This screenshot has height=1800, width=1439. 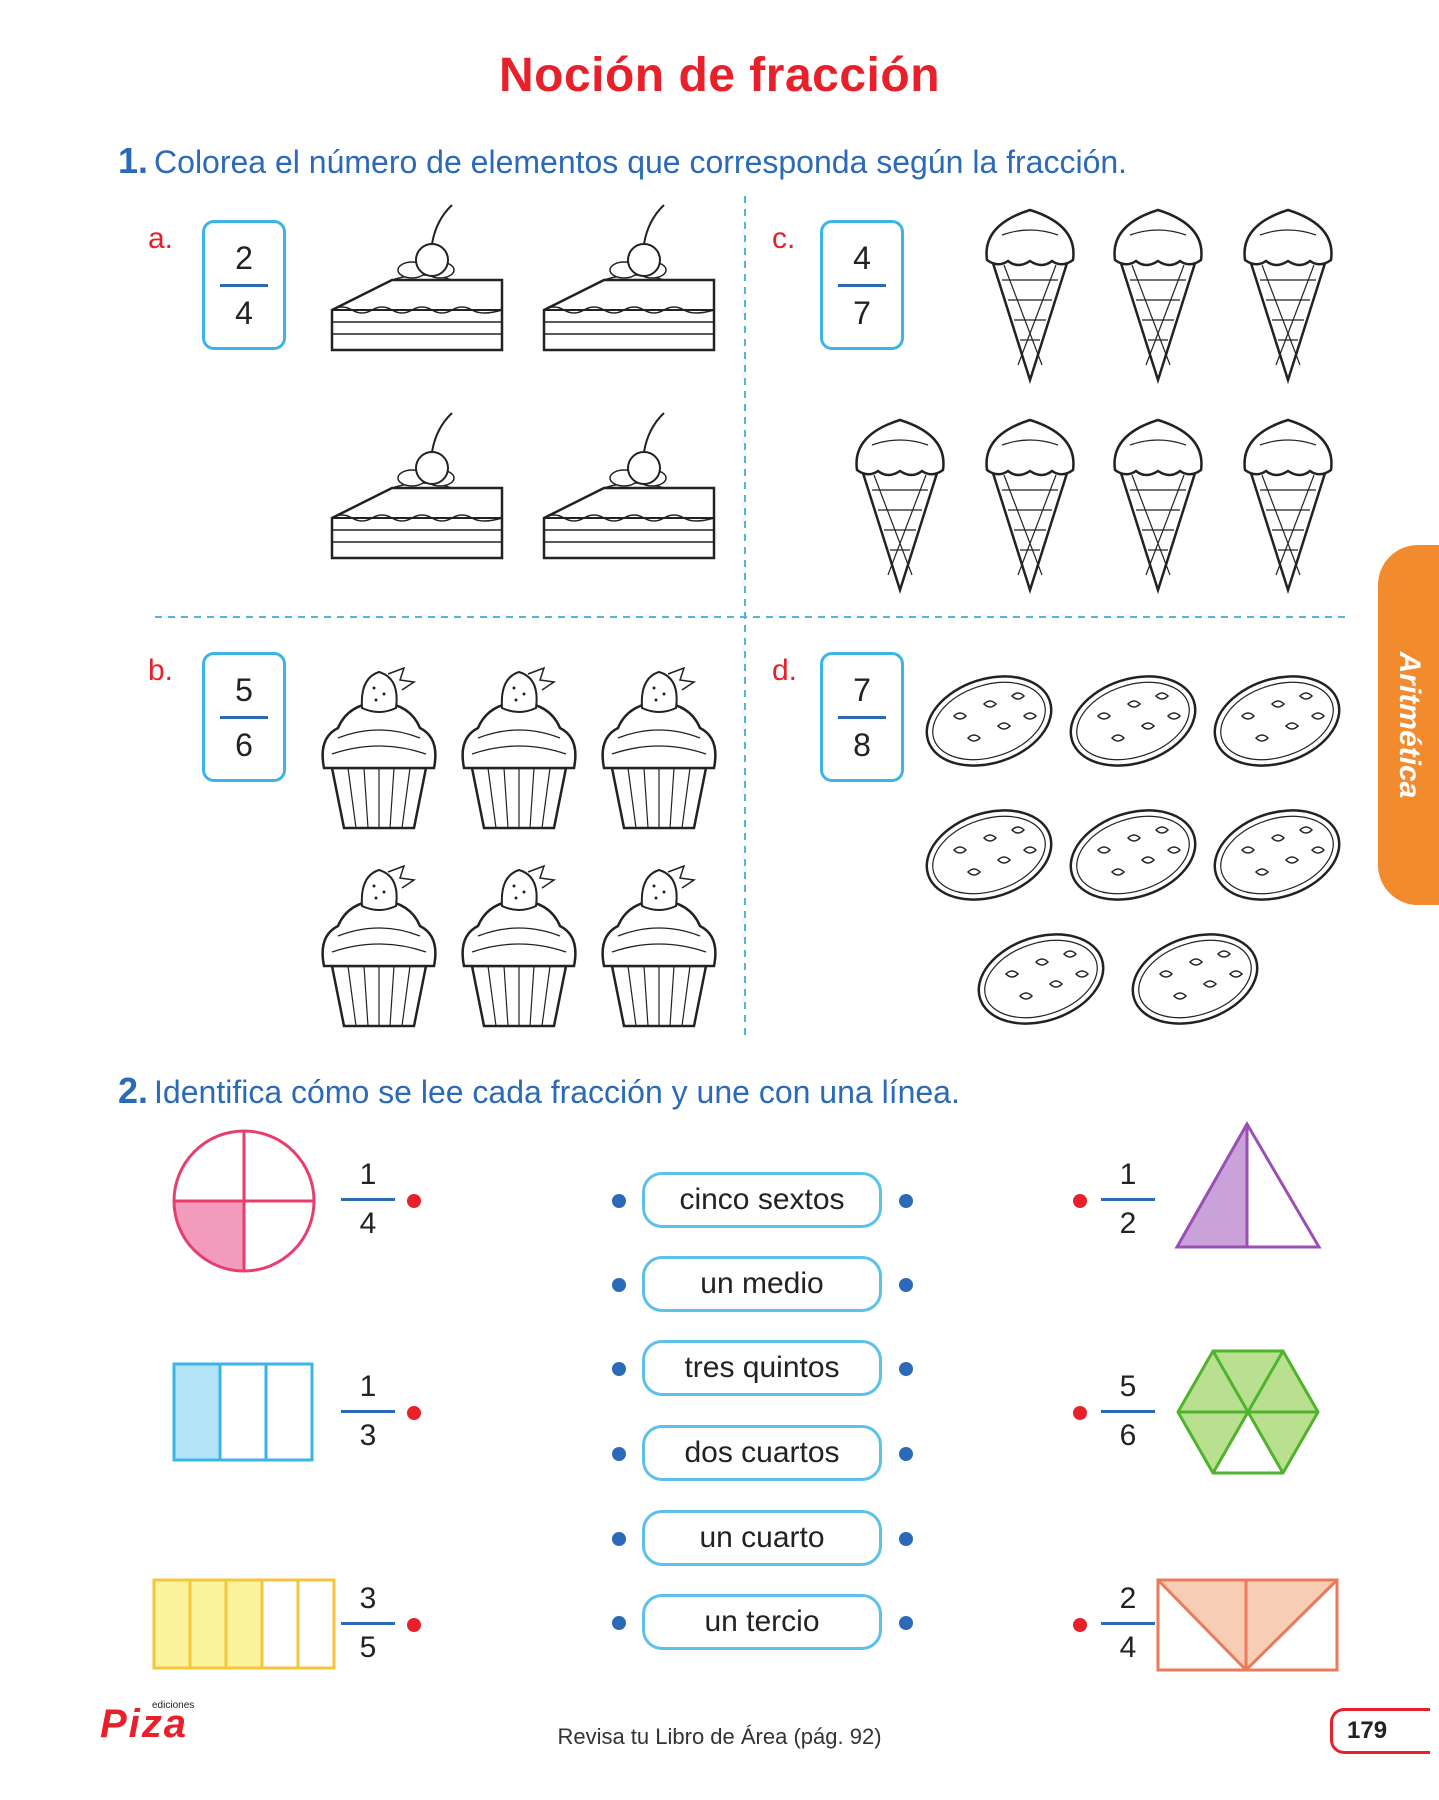 What do you see at coordinates (243, 1412) in the screenshot?
I see `rectangle-thirds-shape` at bounding box center [243, 1412].